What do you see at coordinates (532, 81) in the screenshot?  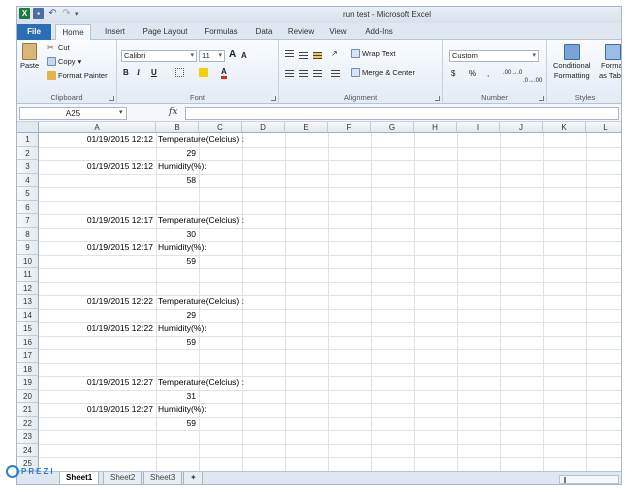 I see `decrease-decimal-button: .0→.00` at bounding box center [532, 81].